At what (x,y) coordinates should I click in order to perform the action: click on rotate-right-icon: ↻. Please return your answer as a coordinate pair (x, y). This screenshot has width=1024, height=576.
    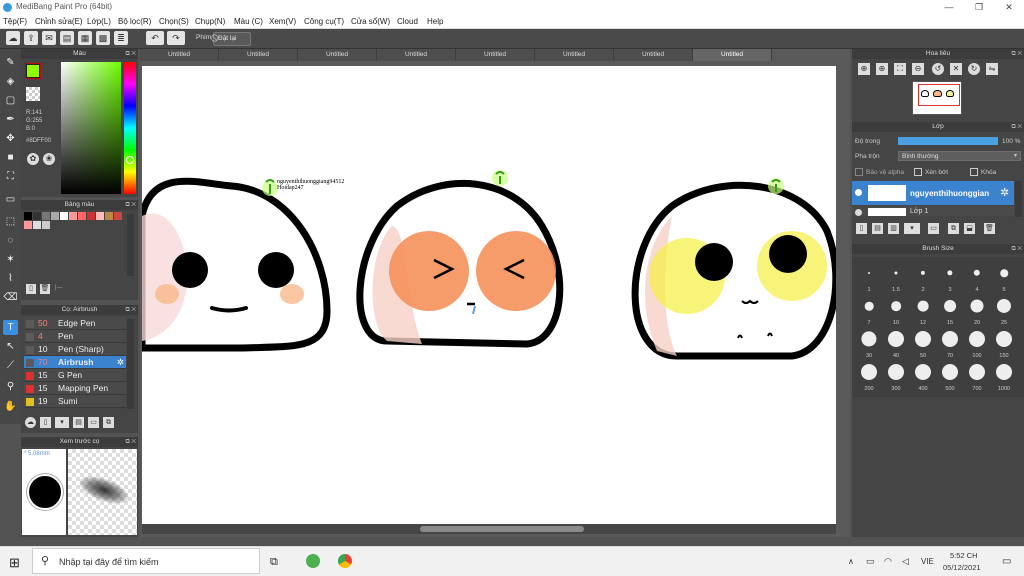
    Looking at the image, I should click on (974, 69).